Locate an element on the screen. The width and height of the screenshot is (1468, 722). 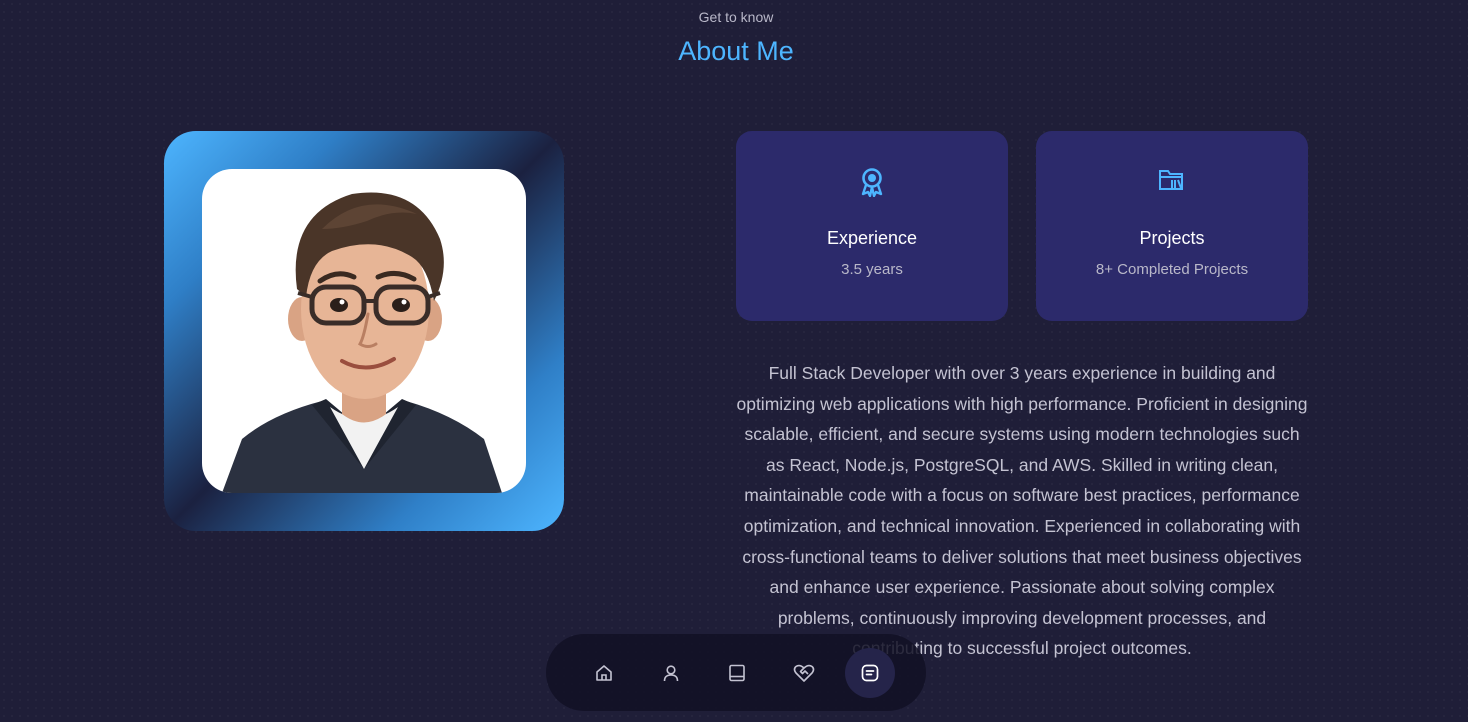
nav-services is located at coordinates (804, 673).